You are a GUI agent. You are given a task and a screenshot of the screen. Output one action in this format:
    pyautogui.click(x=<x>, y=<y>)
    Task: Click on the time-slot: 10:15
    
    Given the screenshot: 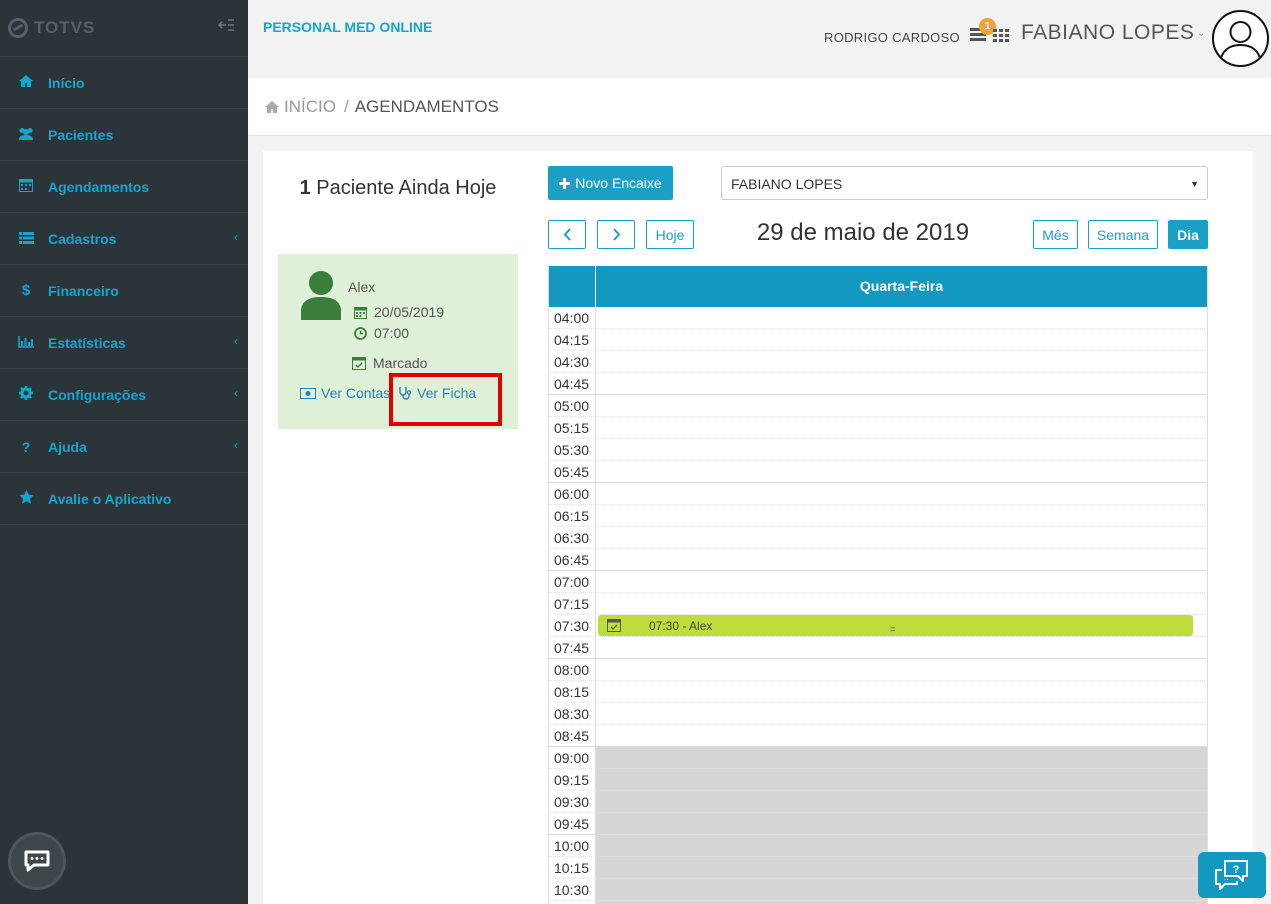 What is the action you would take?
    pyautogui.click(x=878, y=868)
    